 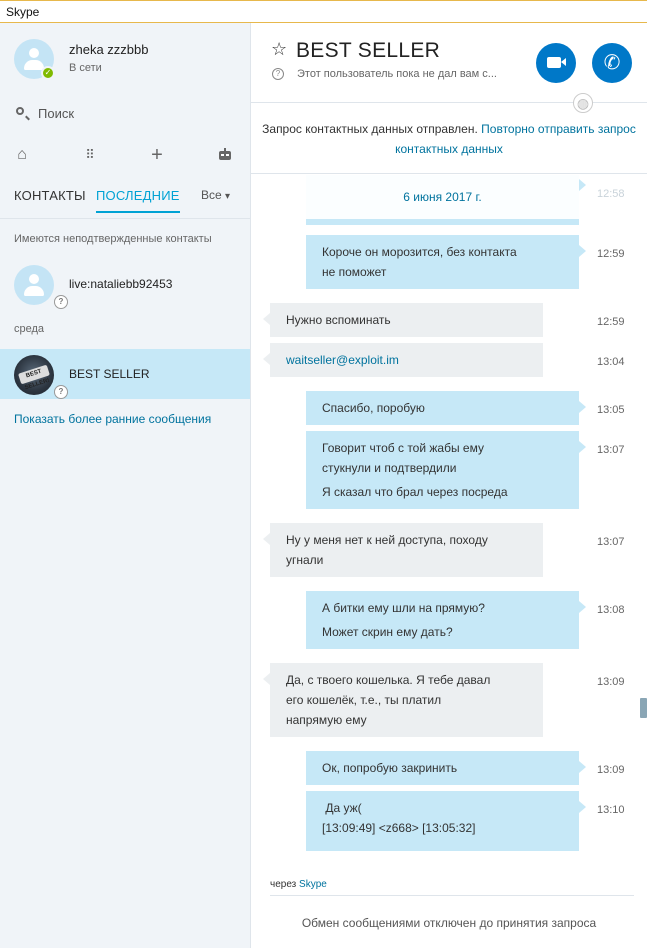 What do you see at coordinates (387, 540) in the screenshot?
I see `message-line: Ну у меня нет к ней доступа, походу` at bounding box center [387, 540].